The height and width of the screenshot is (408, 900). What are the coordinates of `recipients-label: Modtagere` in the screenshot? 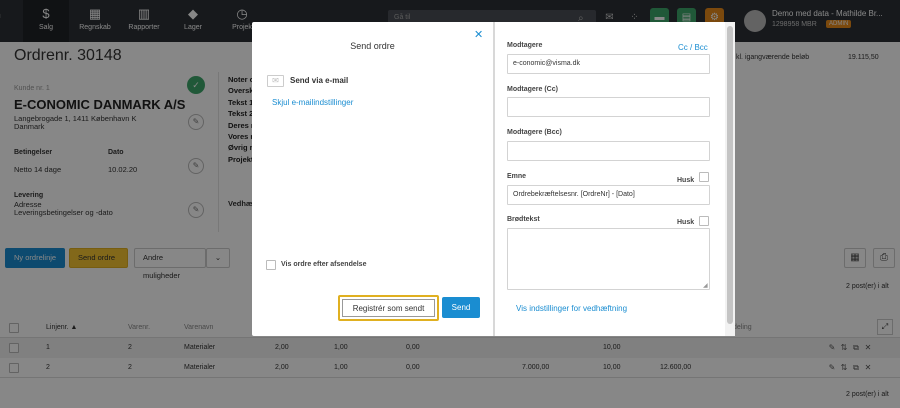 It's located at (525, 45).